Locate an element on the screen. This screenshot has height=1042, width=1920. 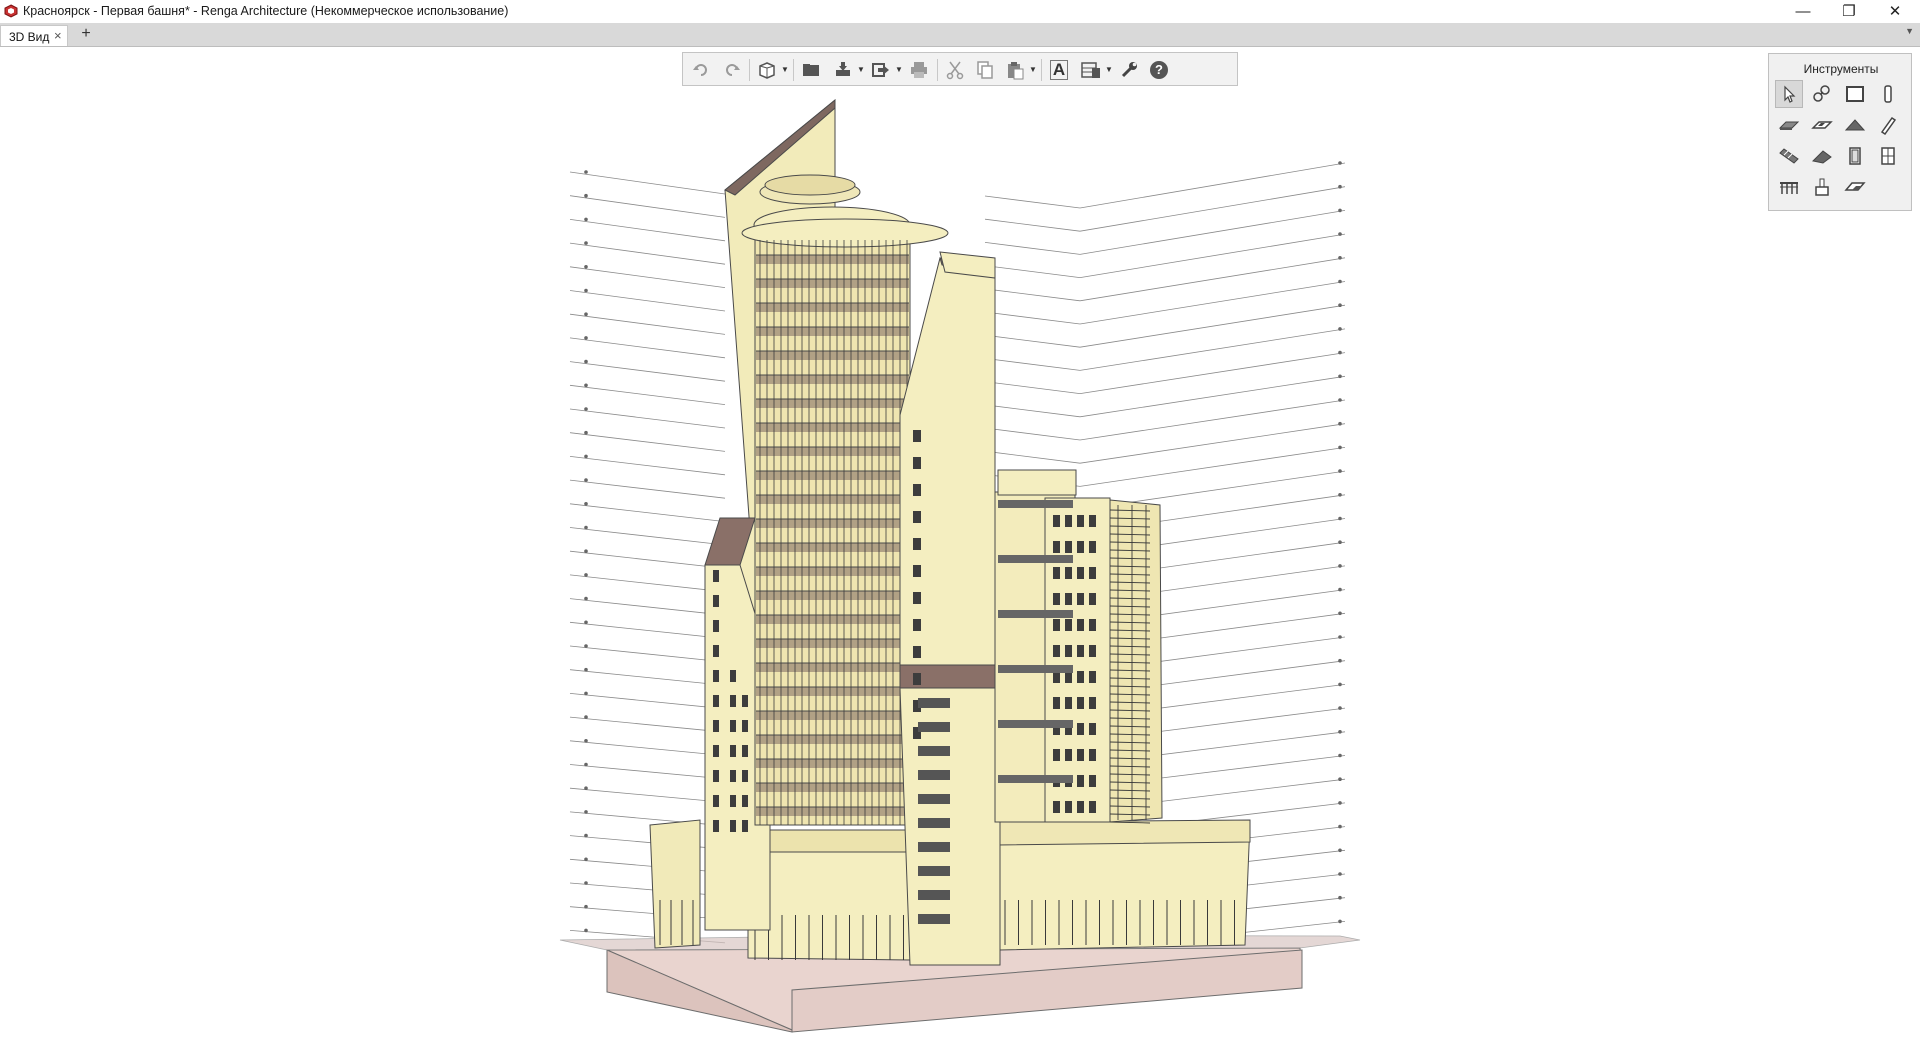
select-tool is located at coordinates (1789, 94).